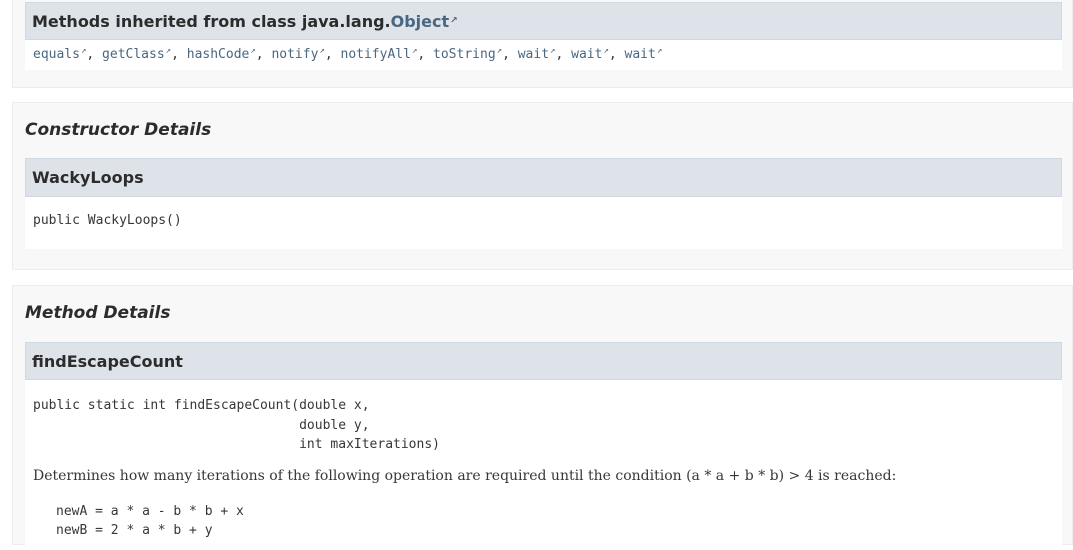  Describe the element at coordinates (236, 444) in the screenshot. I see `signature-line-3: int maxIterations)` at that location.